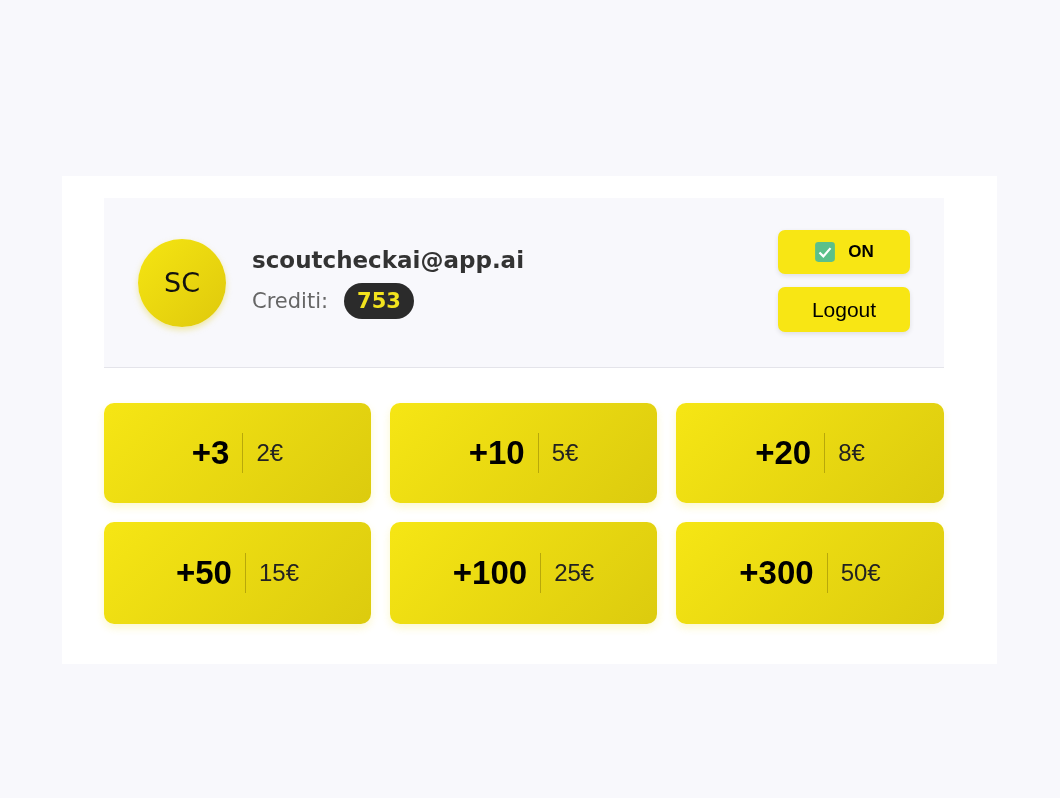 The height and width of the screenshot is (798, 1060). Describe the element at coordinates (523, 573) in the screenshot. I see `credit-package-button: +100 25€` at that location.